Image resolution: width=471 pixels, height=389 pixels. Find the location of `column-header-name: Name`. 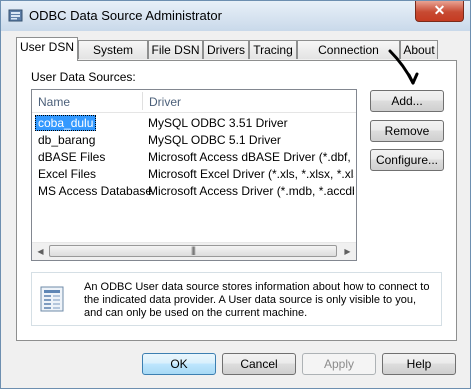

column-header-name: Name is located at coordinates (87, 101).